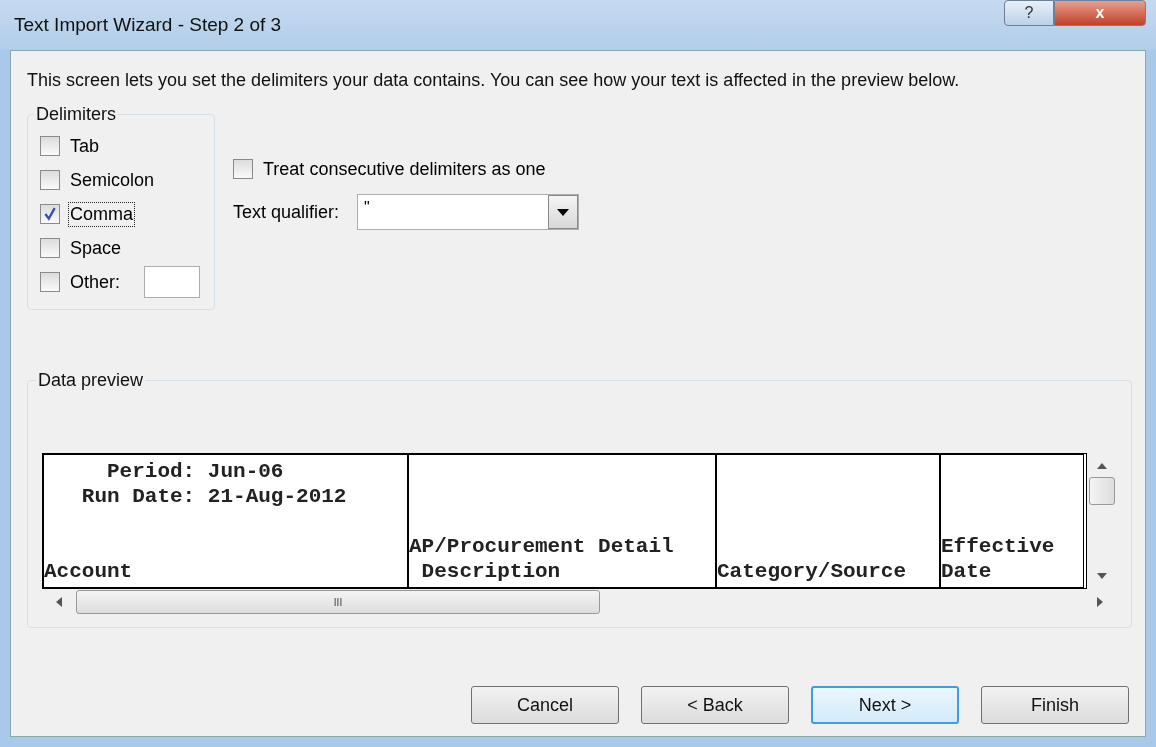 This screenshot has width=1156, height=747. Describe the element at coordinates (96, 248) in the screenshot. I see `checkbox-label: Space` at that location.